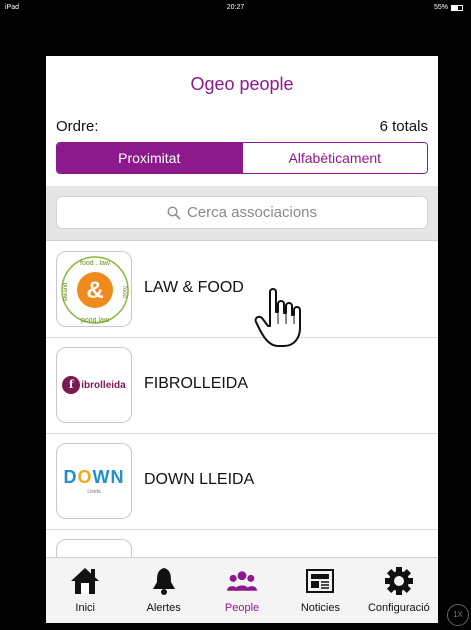 The image size is (471, 630). I want to click on tab-label: Inici, so click(85, 608).